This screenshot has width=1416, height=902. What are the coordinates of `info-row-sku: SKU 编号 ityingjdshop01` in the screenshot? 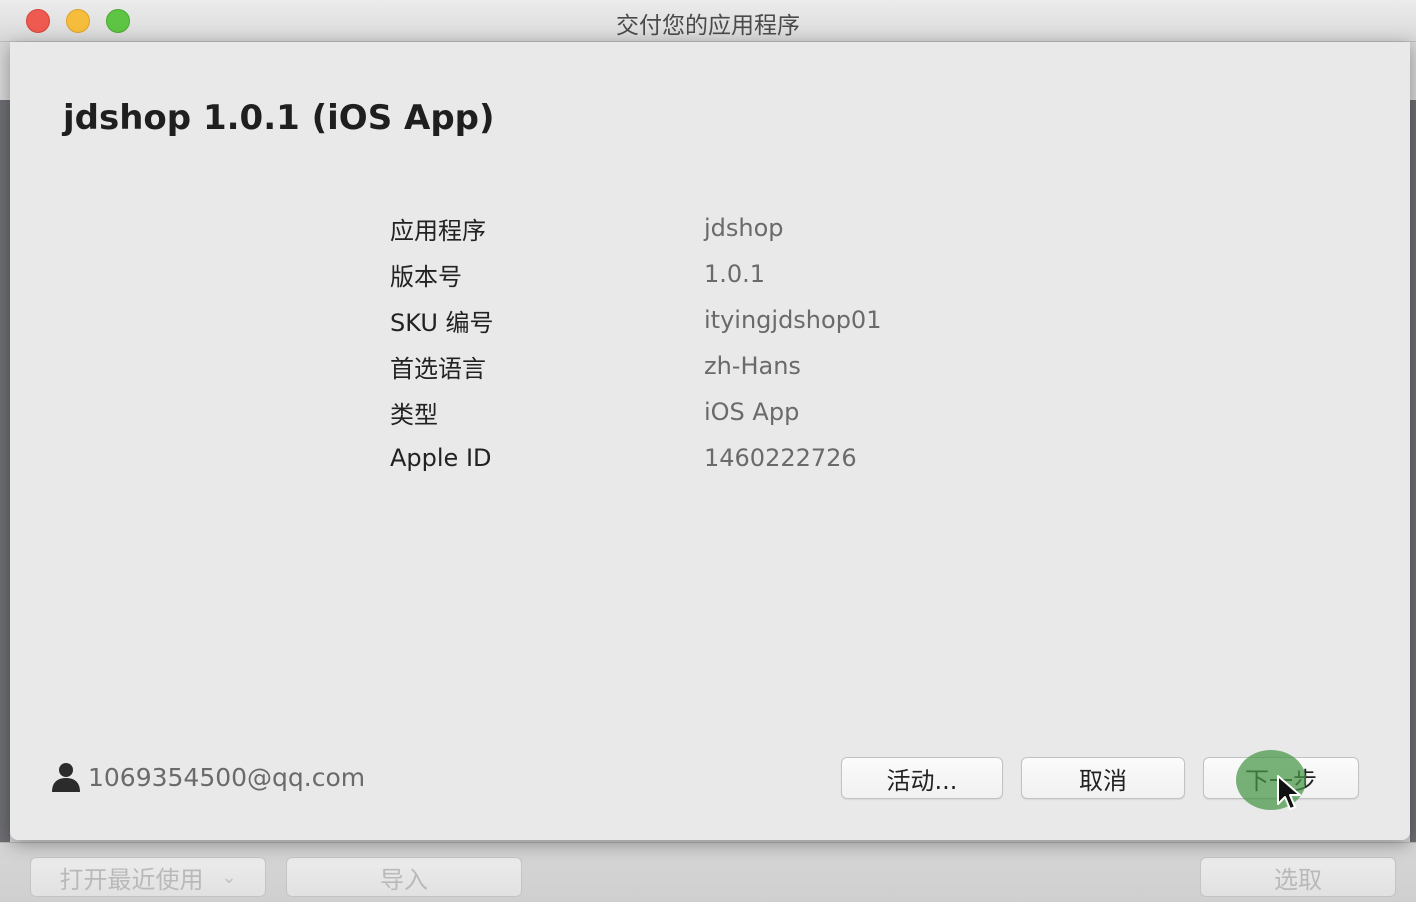 It's located at (635, 320).